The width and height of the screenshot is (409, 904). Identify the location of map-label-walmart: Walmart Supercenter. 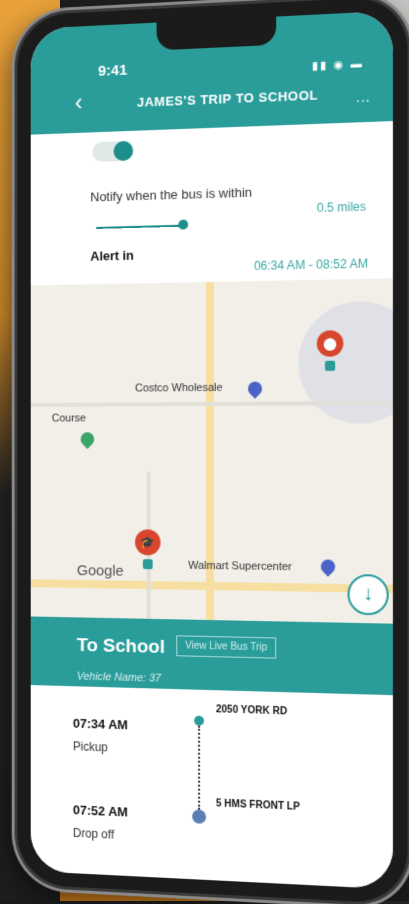
(240, 566).